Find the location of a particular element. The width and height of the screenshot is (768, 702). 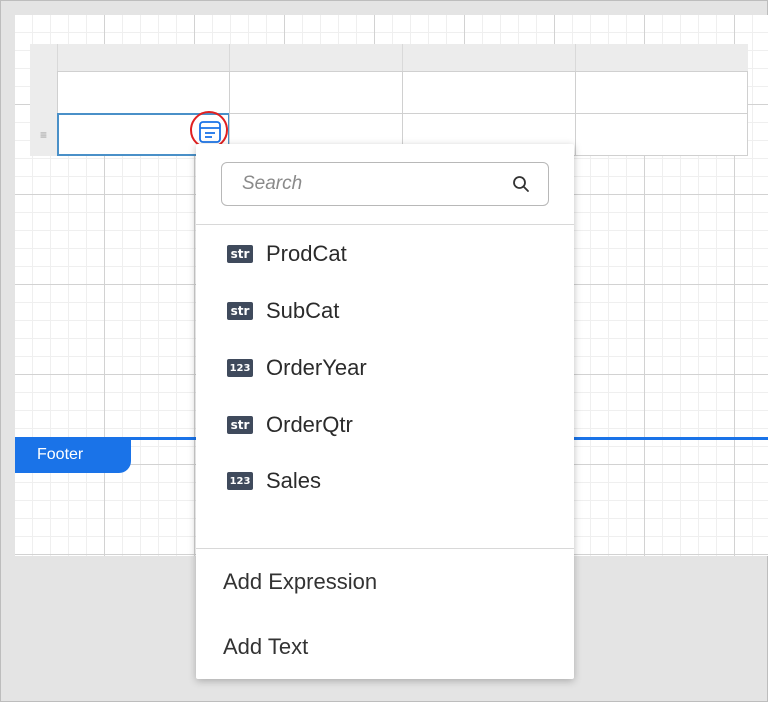

add-expression-menu-item: Add Expression is located at coordinates (385, 582).